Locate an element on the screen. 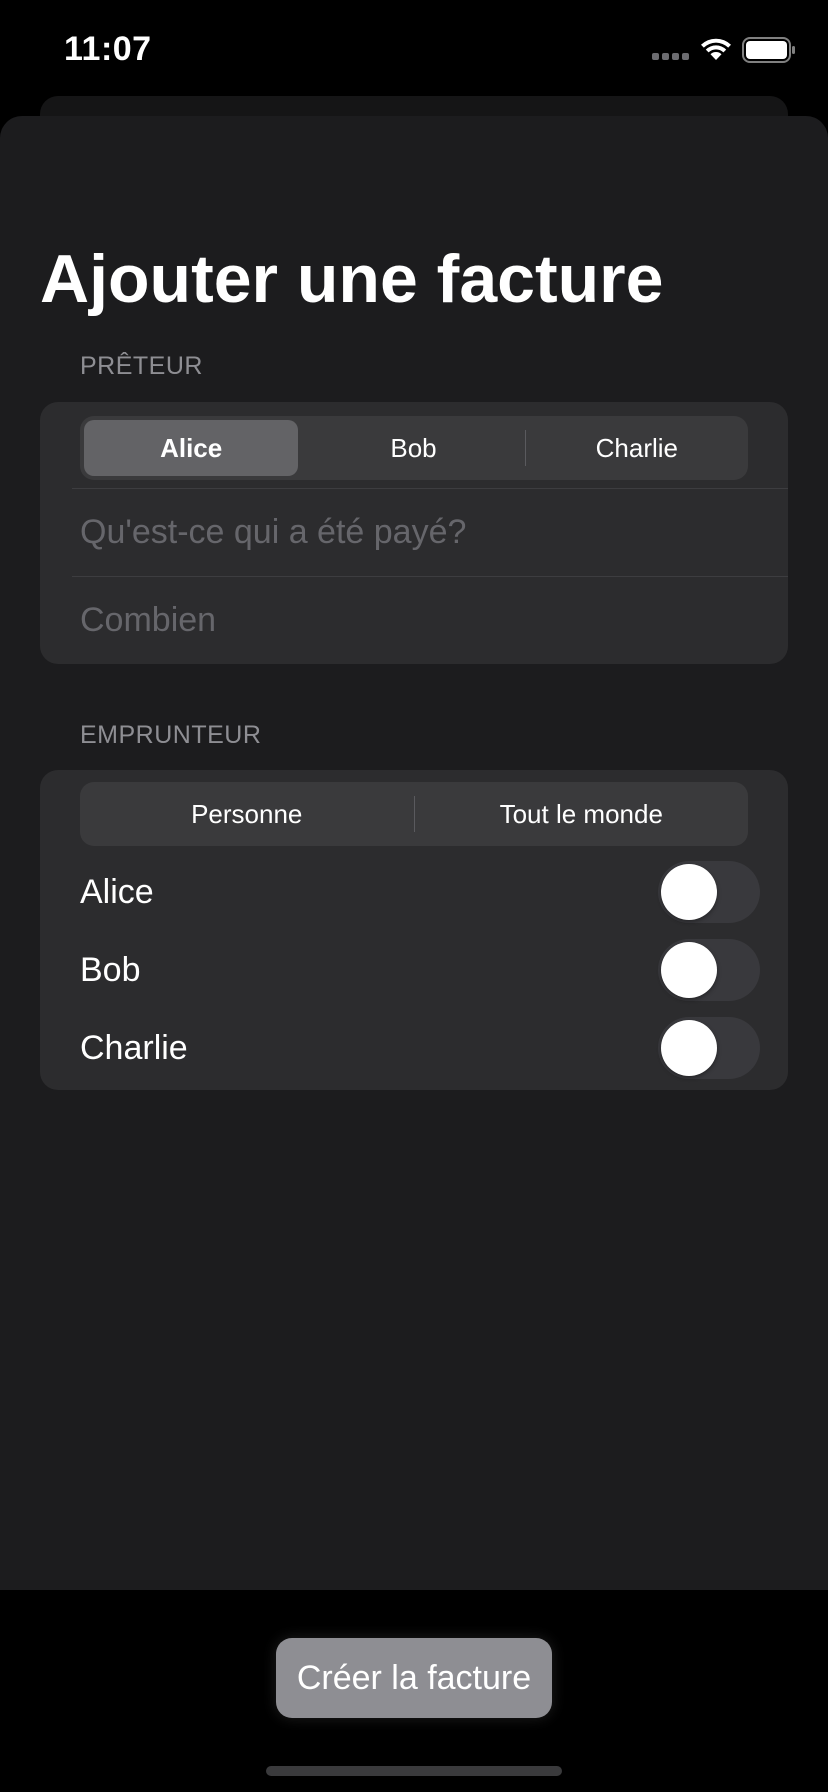 The height and width of the screenshot is (1792, 828). borrower-toggle-bob is located at coordinates (709, 970).